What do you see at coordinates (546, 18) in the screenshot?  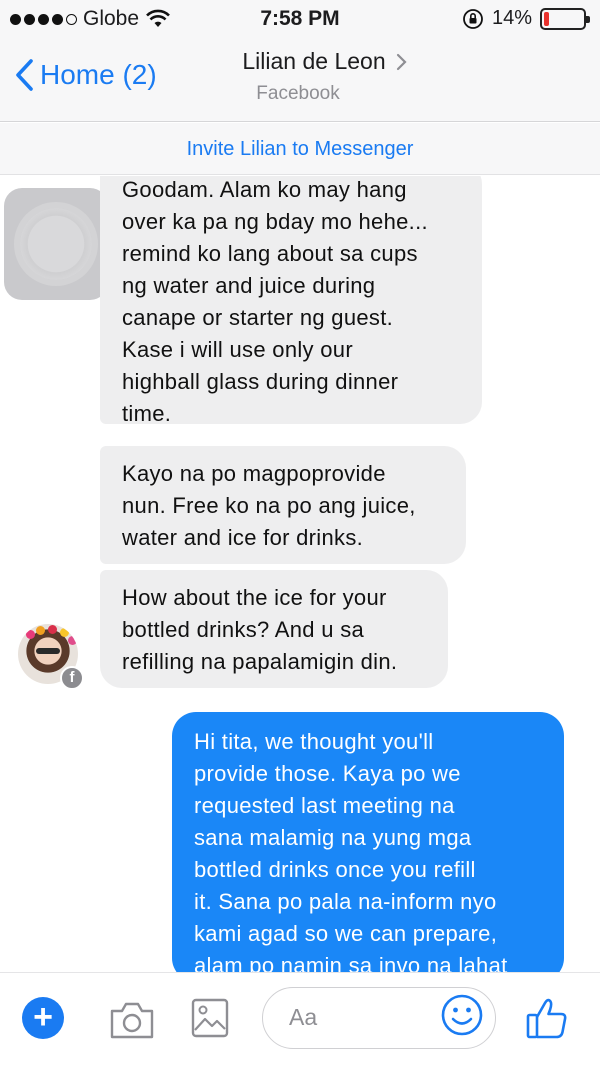 I see `battery-level` at bounding box center [546, 18].